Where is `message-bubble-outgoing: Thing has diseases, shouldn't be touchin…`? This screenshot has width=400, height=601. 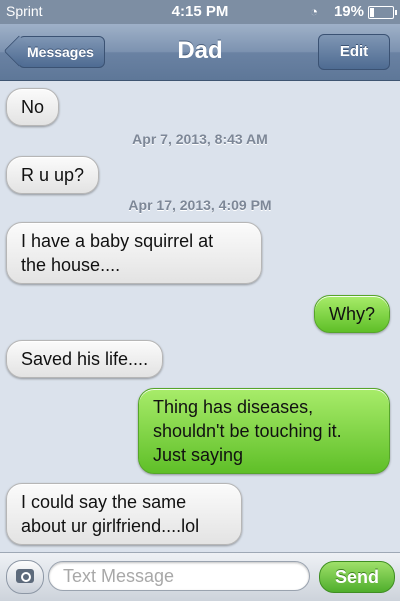 message-bubble-outgoing: Thing has diseases, shouldn't be touchin… is located at coordinates (264, 431).